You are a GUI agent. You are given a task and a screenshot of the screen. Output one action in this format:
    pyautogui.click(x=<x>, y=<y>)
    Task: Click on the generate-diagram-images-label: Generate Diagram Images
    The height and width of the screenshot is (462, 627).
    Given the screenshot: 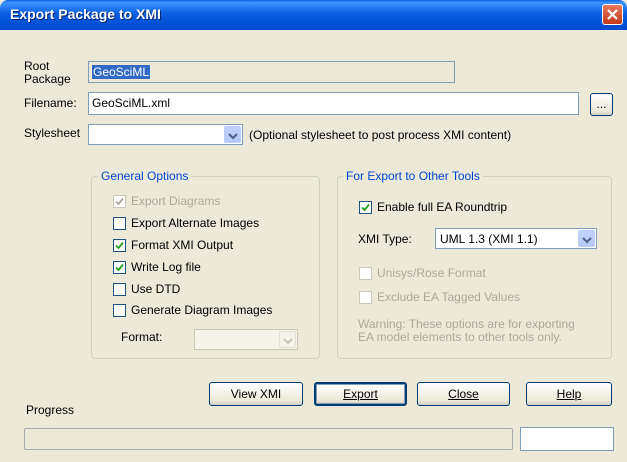 What is the action you would take?
    pyautogui.click(x=202, y=310)
    